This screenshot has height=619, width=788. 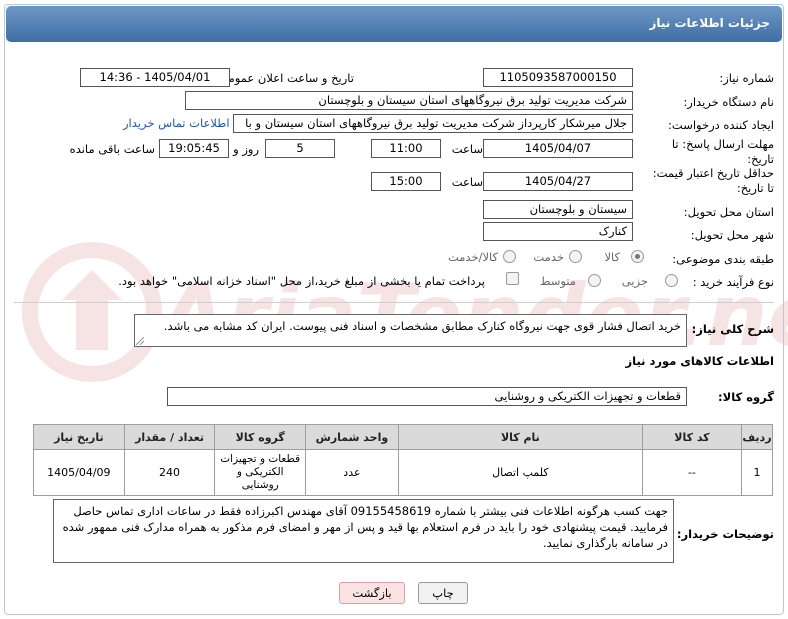 I want to click on reply-deadline-label-line1: مهلت ارسال پاسخ: تا, so click(x=722, y=144).